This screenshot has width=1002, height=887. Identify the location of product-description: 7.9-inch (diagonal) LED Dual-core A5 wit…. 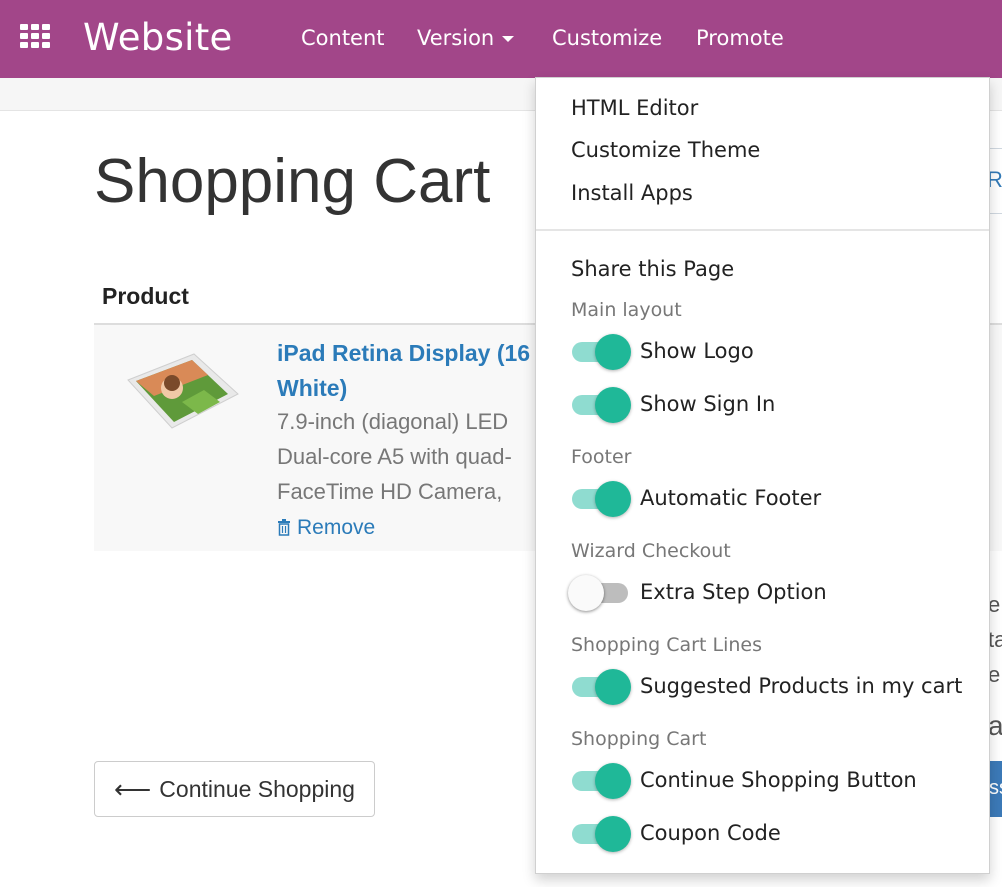
(407, 456).